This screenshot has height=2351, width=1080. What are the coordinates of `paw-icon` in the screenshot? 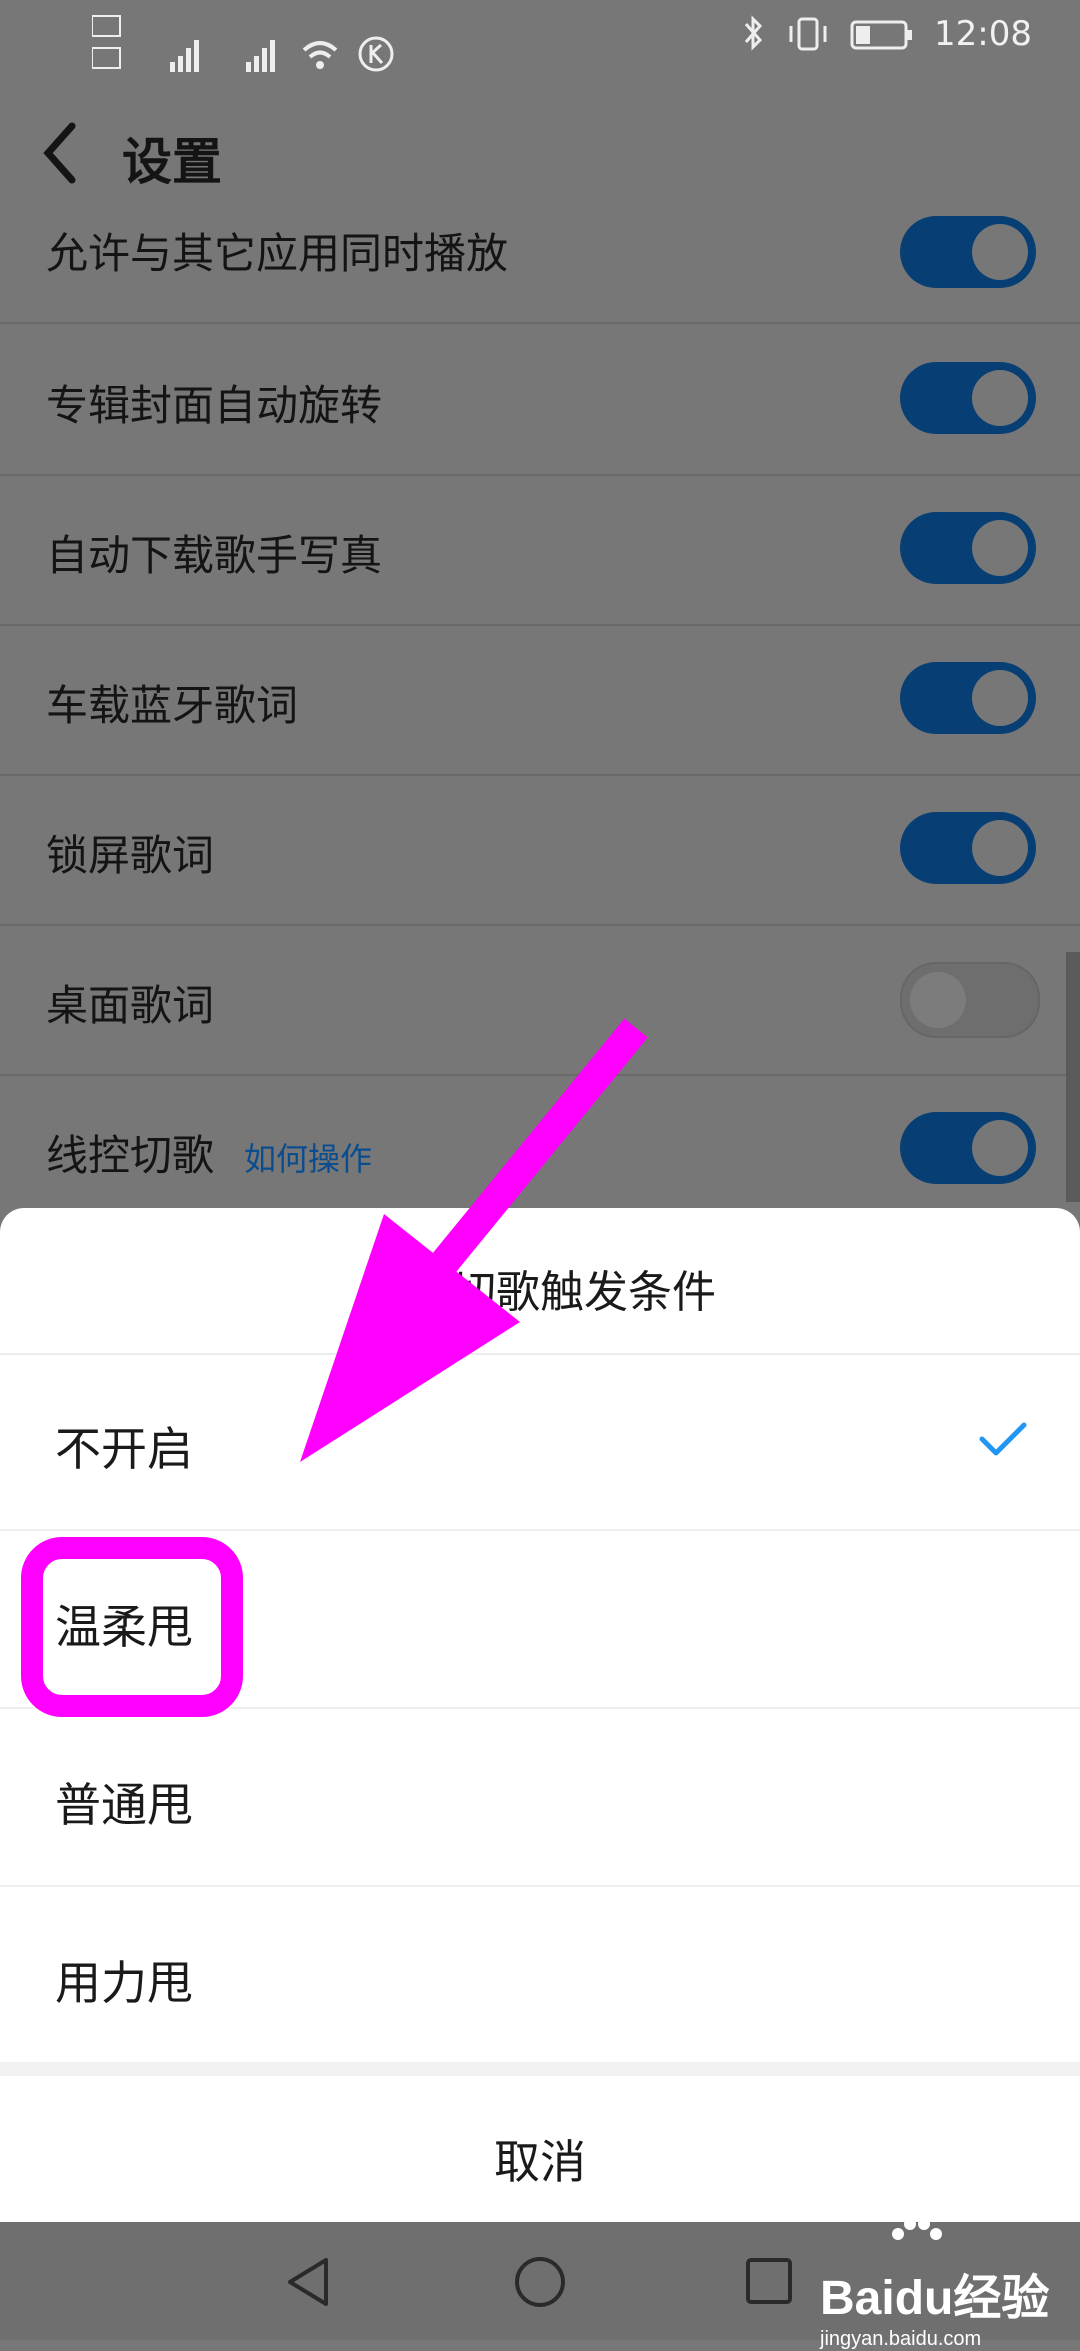 It's located at (917, 2229).